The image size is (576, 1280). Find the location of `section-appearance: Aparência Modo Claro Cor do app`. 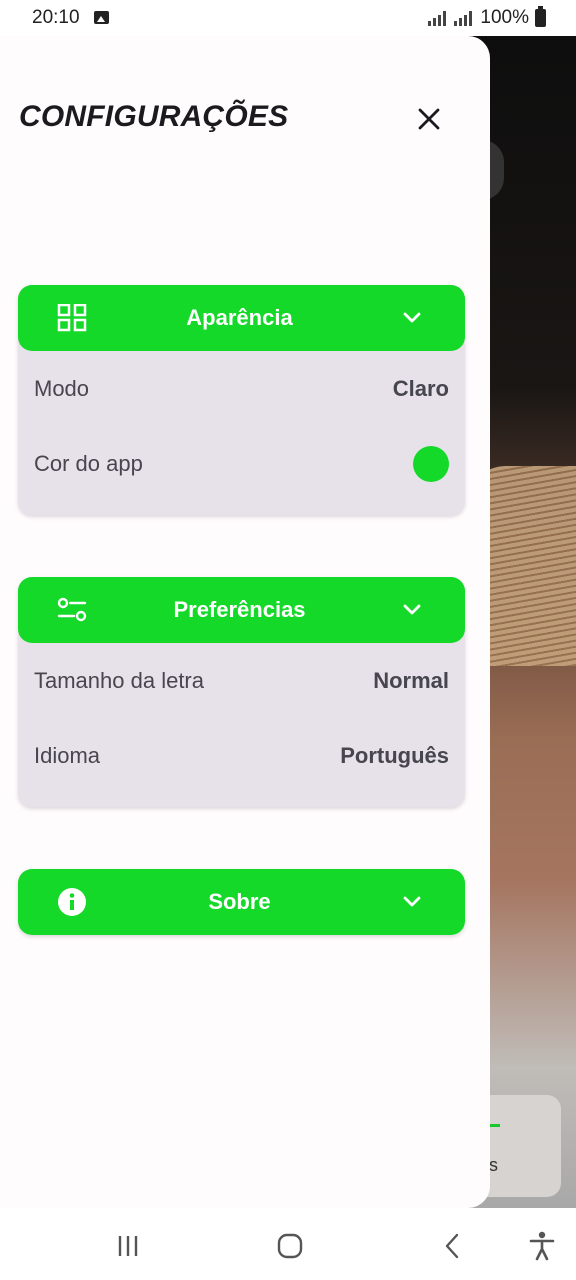

section-appearance: Aparência Modo Claro Cor do app is located at coordinates (241, 400).